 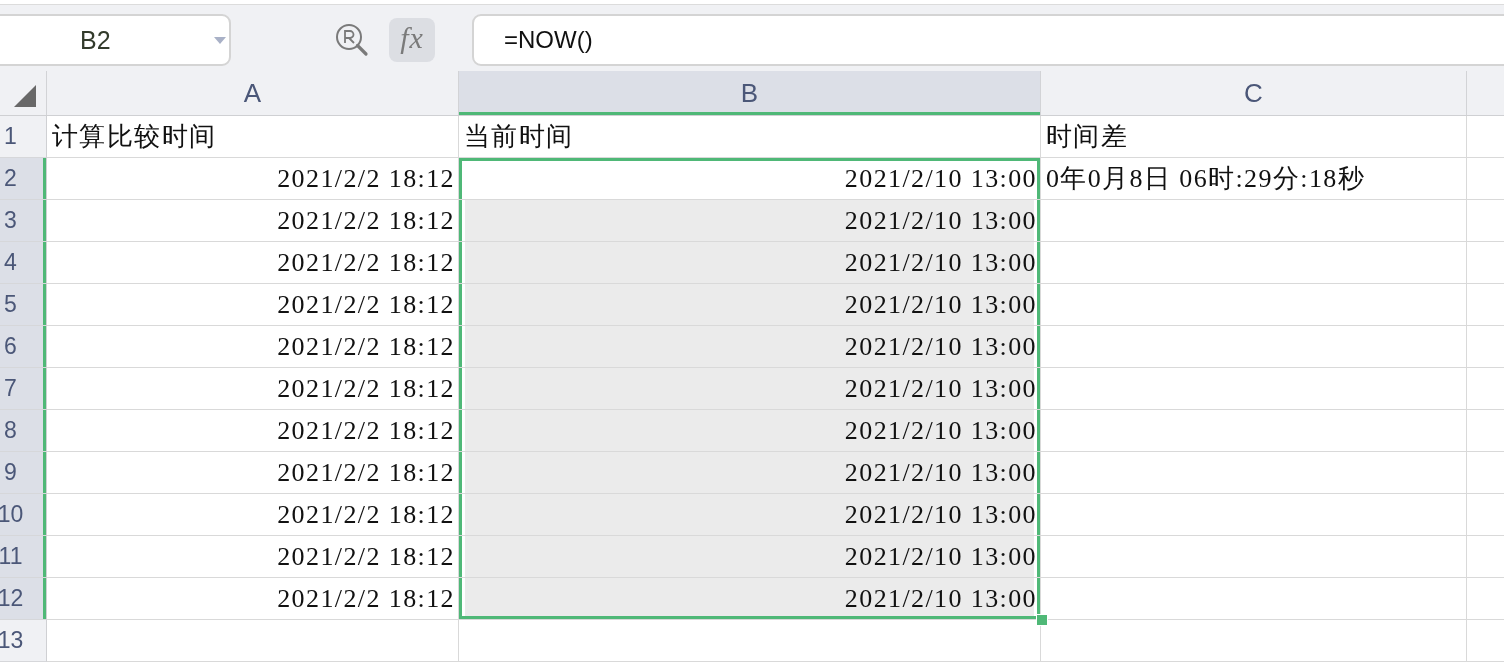 What do you see at coordinates (1042, 620) in the screenshot?
I see `fill-handle` at bounding box center [1042, 620].